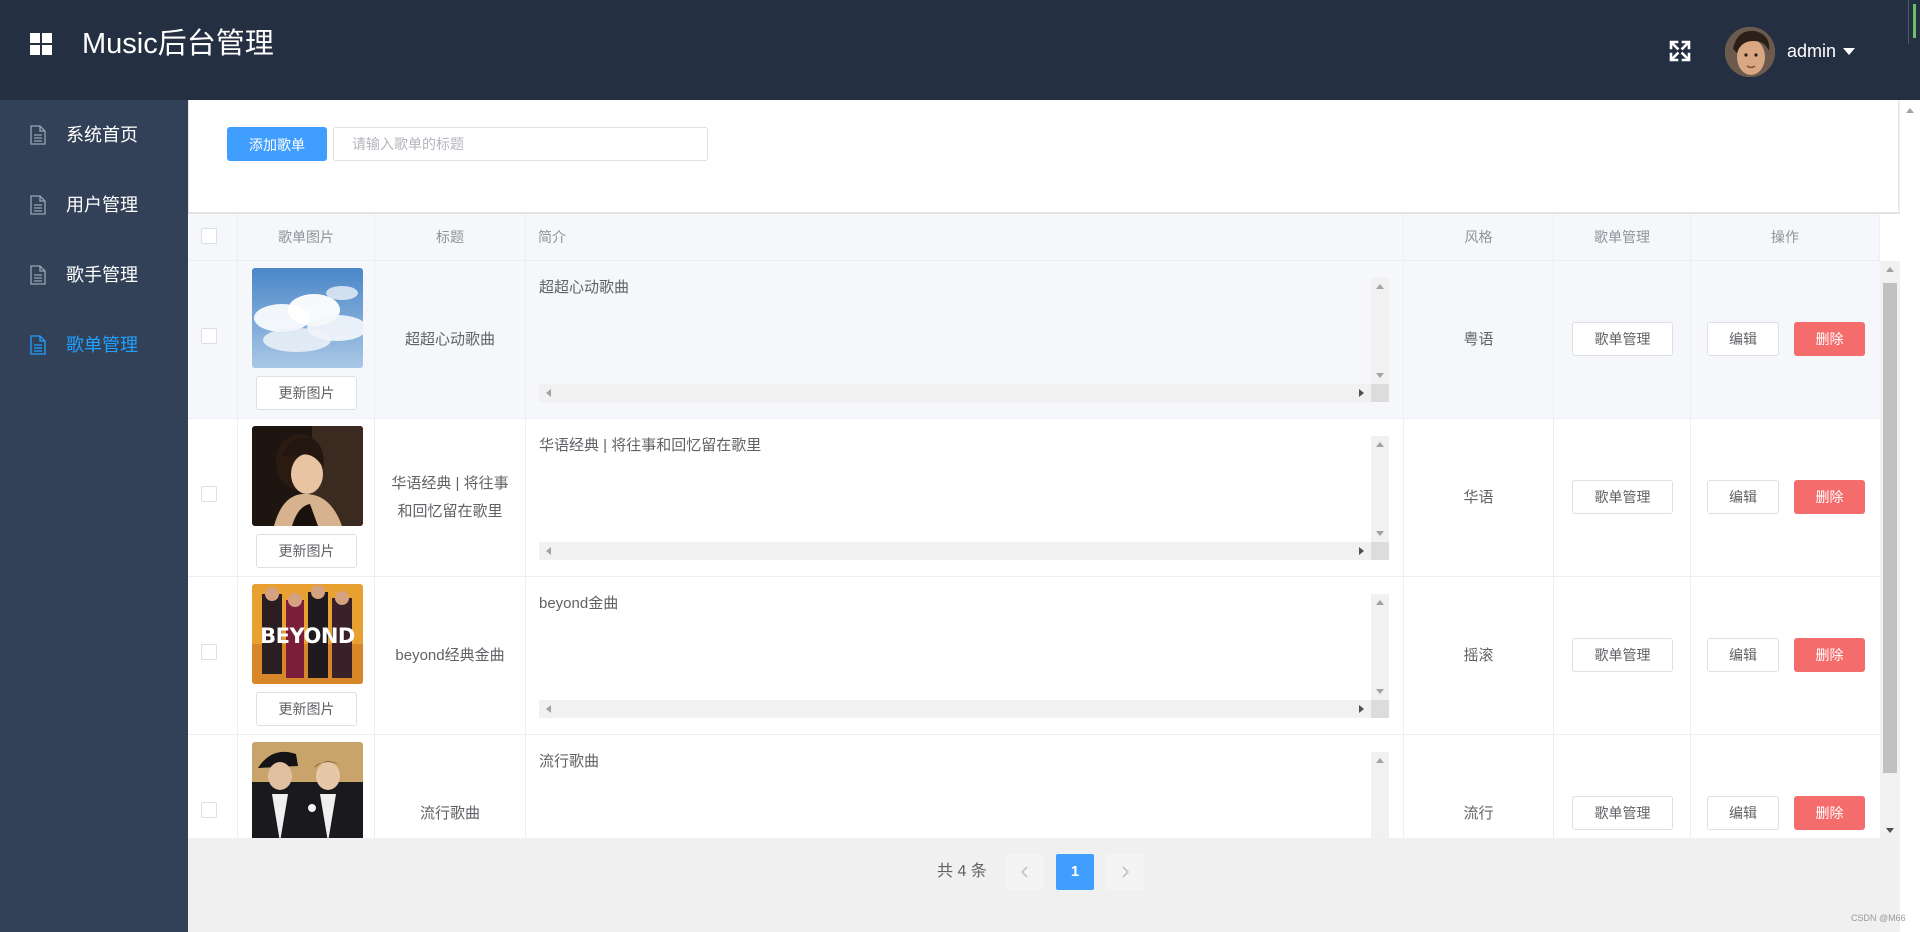 The height and width of the screenshot is (932, 1920). Describe the element at coordinates (306, 237) in the screenshot. I see `column-header-cover: 歌单图片` at that location.